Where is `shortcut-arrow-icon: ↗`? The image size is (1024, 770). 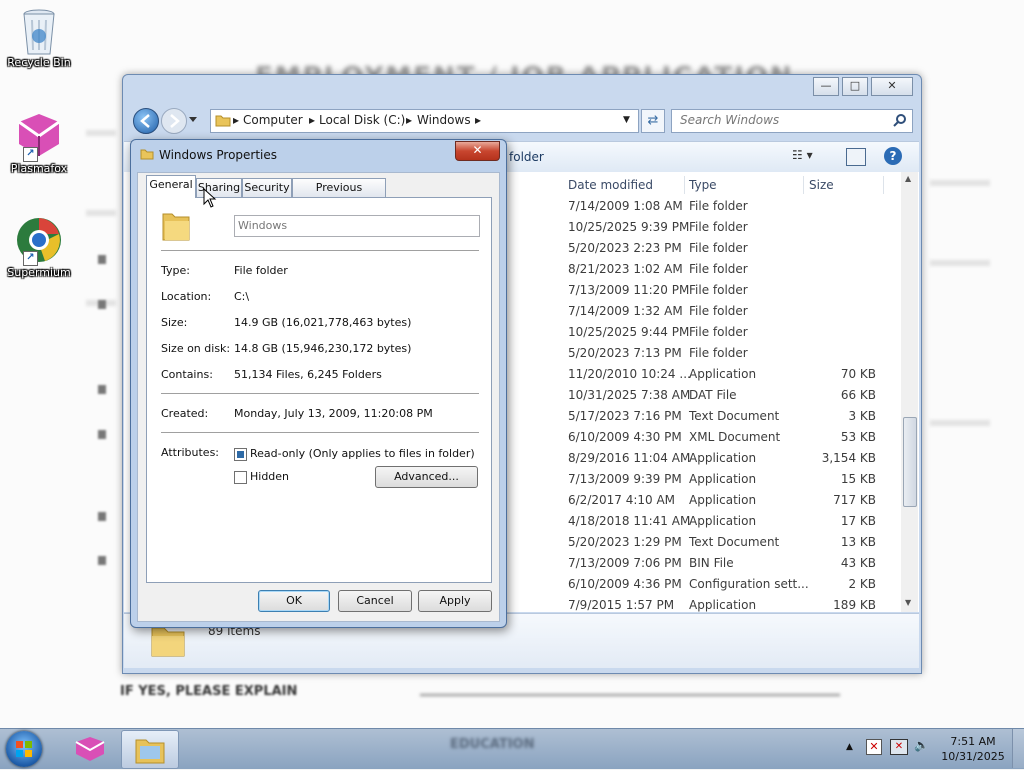
shortcut-arrow-icon: ↗ is located at coordinates (30, 154).